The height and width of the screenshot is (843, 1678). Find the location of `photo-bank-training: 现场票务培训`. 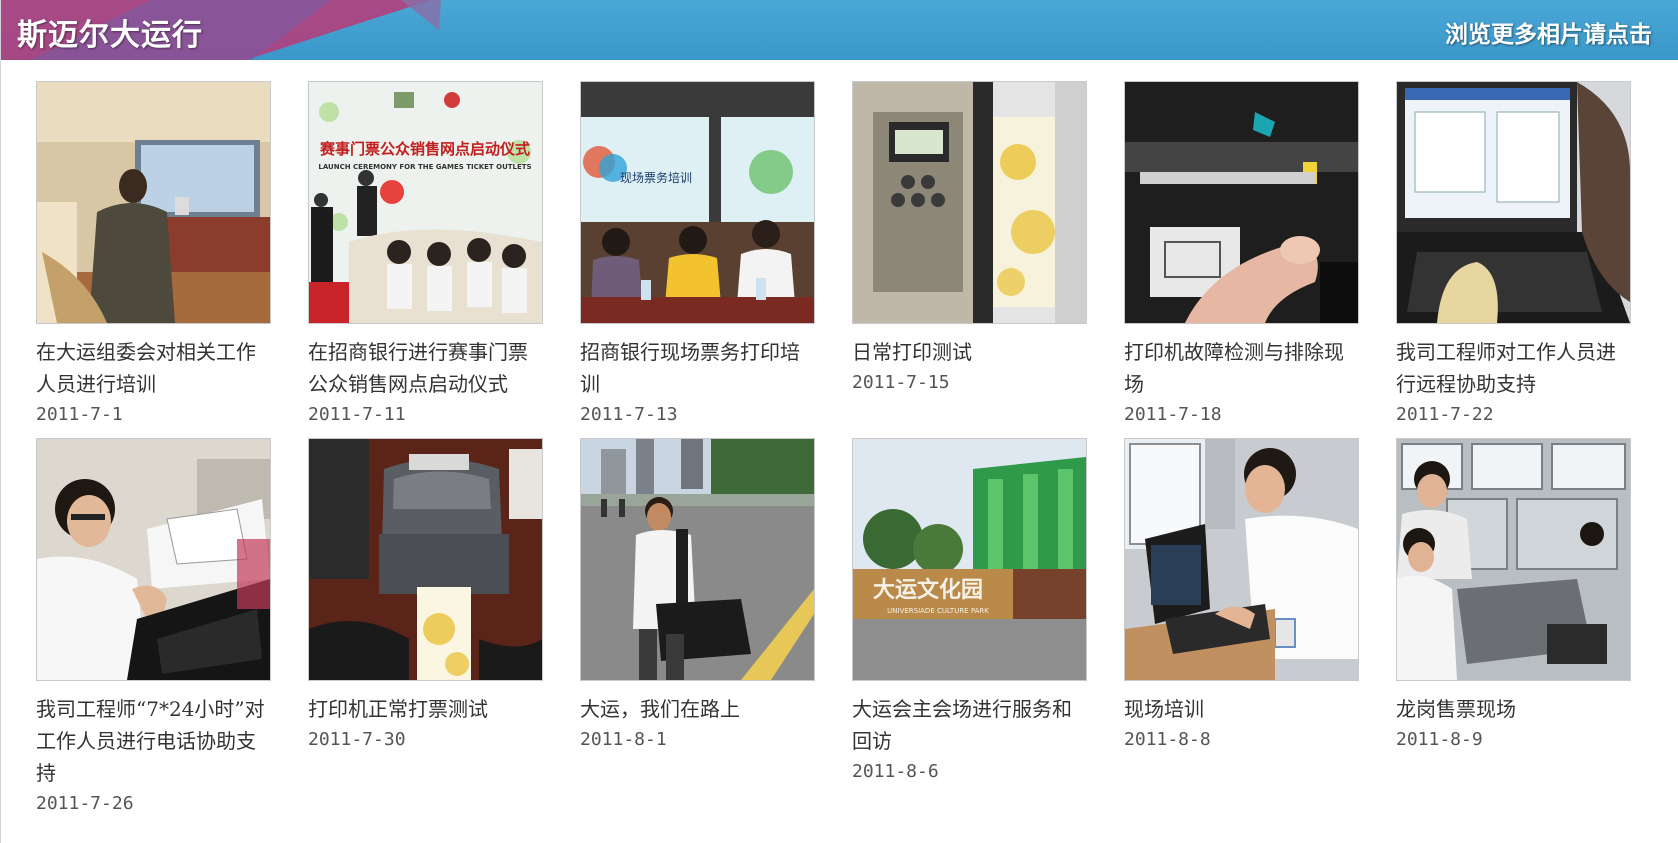

photo-bank-training: 现场票务培训 is located at coordinates (697, 202).